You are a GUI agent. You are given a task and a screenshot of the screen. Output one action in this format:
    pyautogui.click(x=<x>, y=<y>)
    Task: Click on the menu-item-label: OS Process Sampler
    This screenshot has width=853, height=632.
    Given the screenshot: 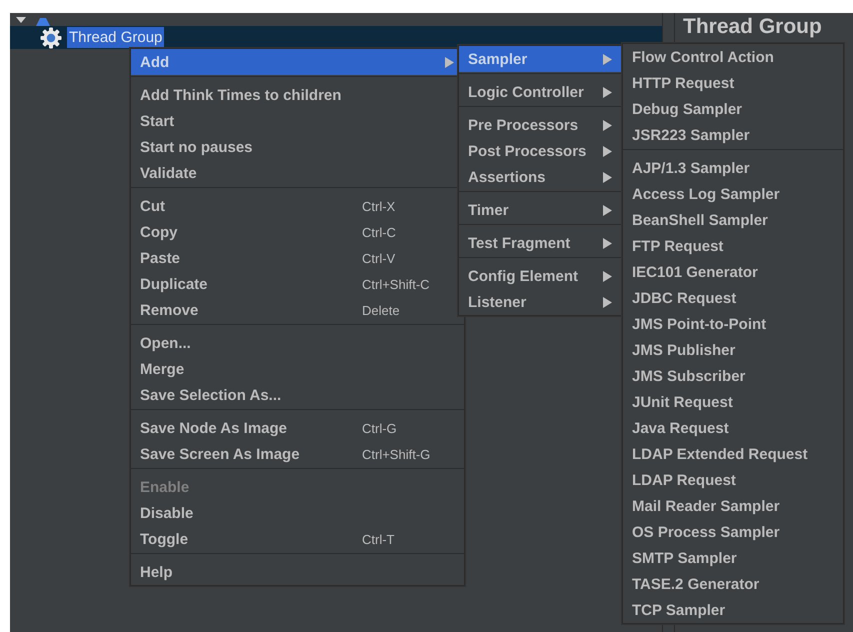 What is the action you would take?
    pyautogui.click(x=706, y=532)
    